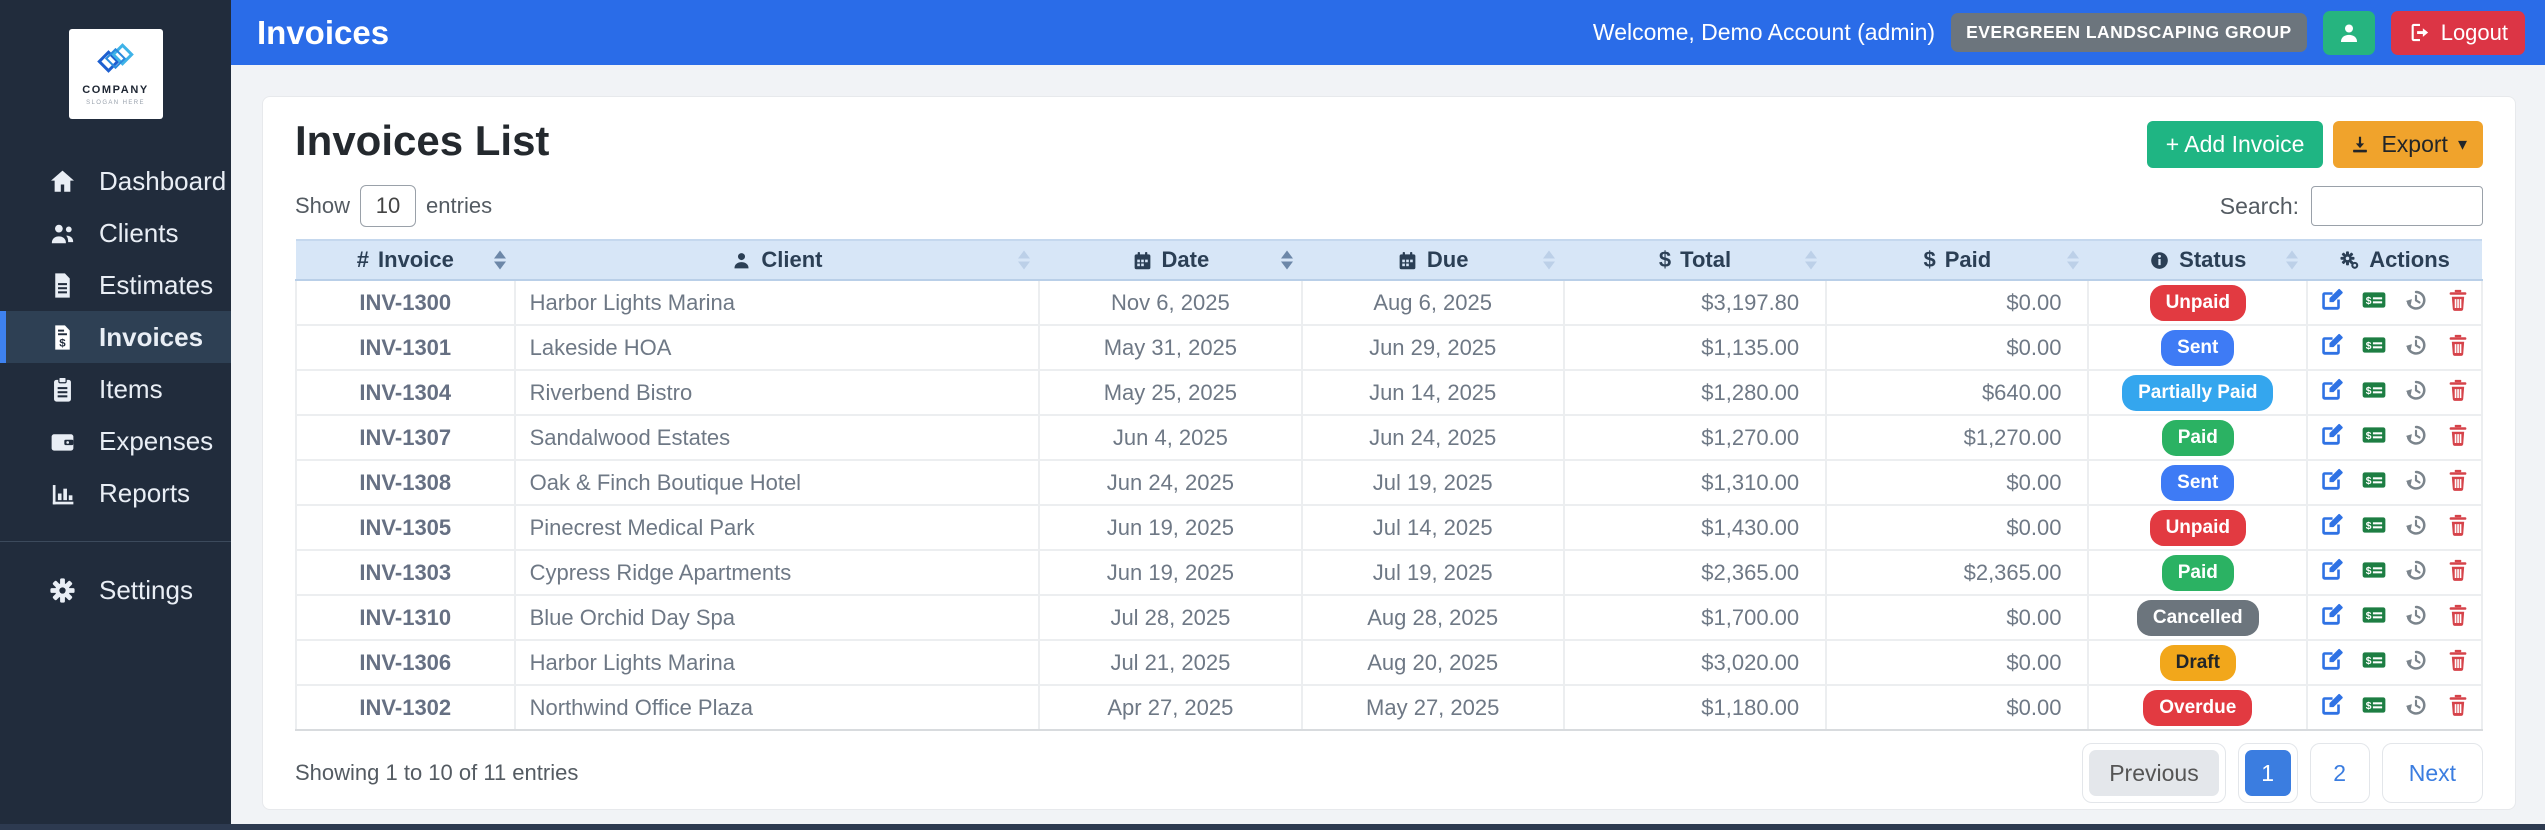 The width and height of the screenshot is (2545, 830). I want to click on logout-button: Logout, so click(2457, 32).